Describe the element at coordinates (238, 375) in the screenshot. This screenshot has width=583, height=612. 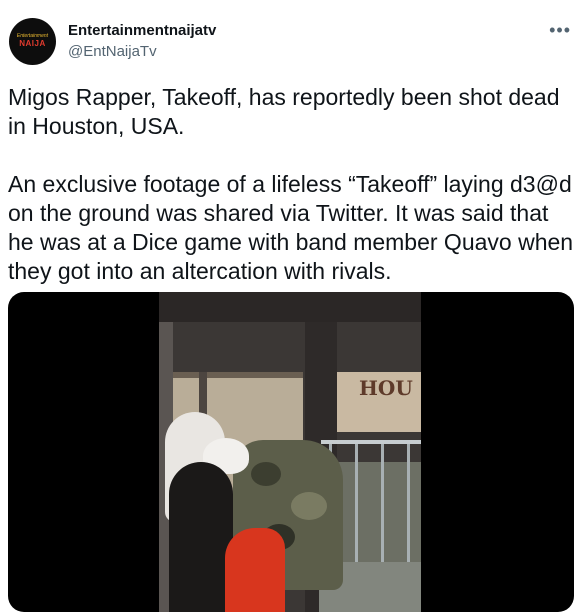
I see `video-window-bar` at that location.